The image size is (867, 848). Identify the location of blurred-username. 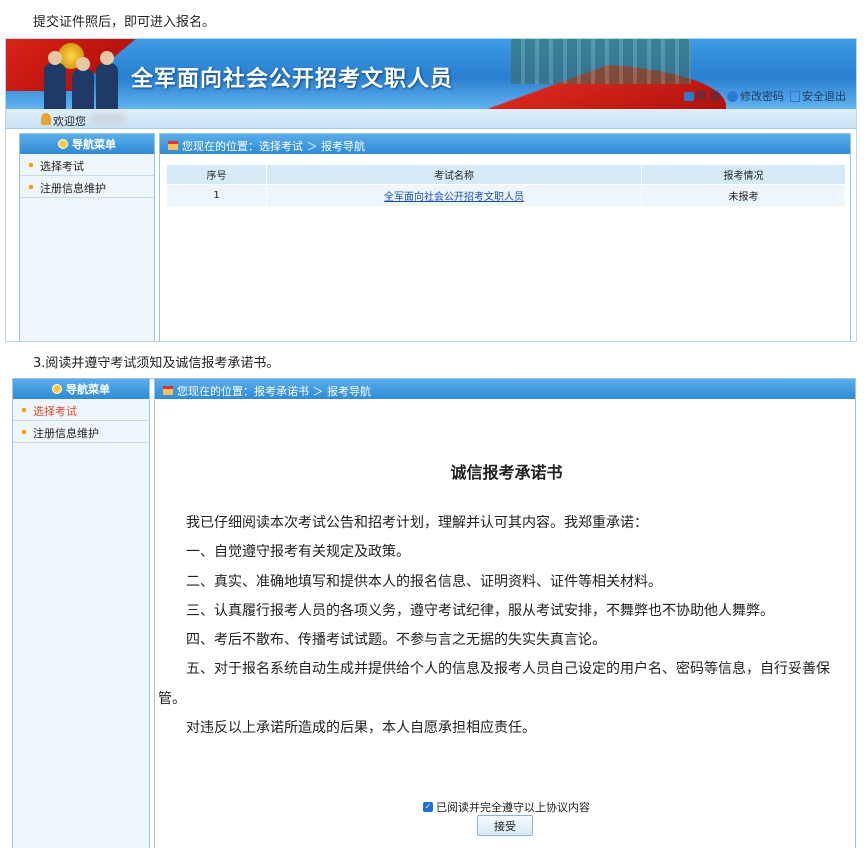
(108, 119).